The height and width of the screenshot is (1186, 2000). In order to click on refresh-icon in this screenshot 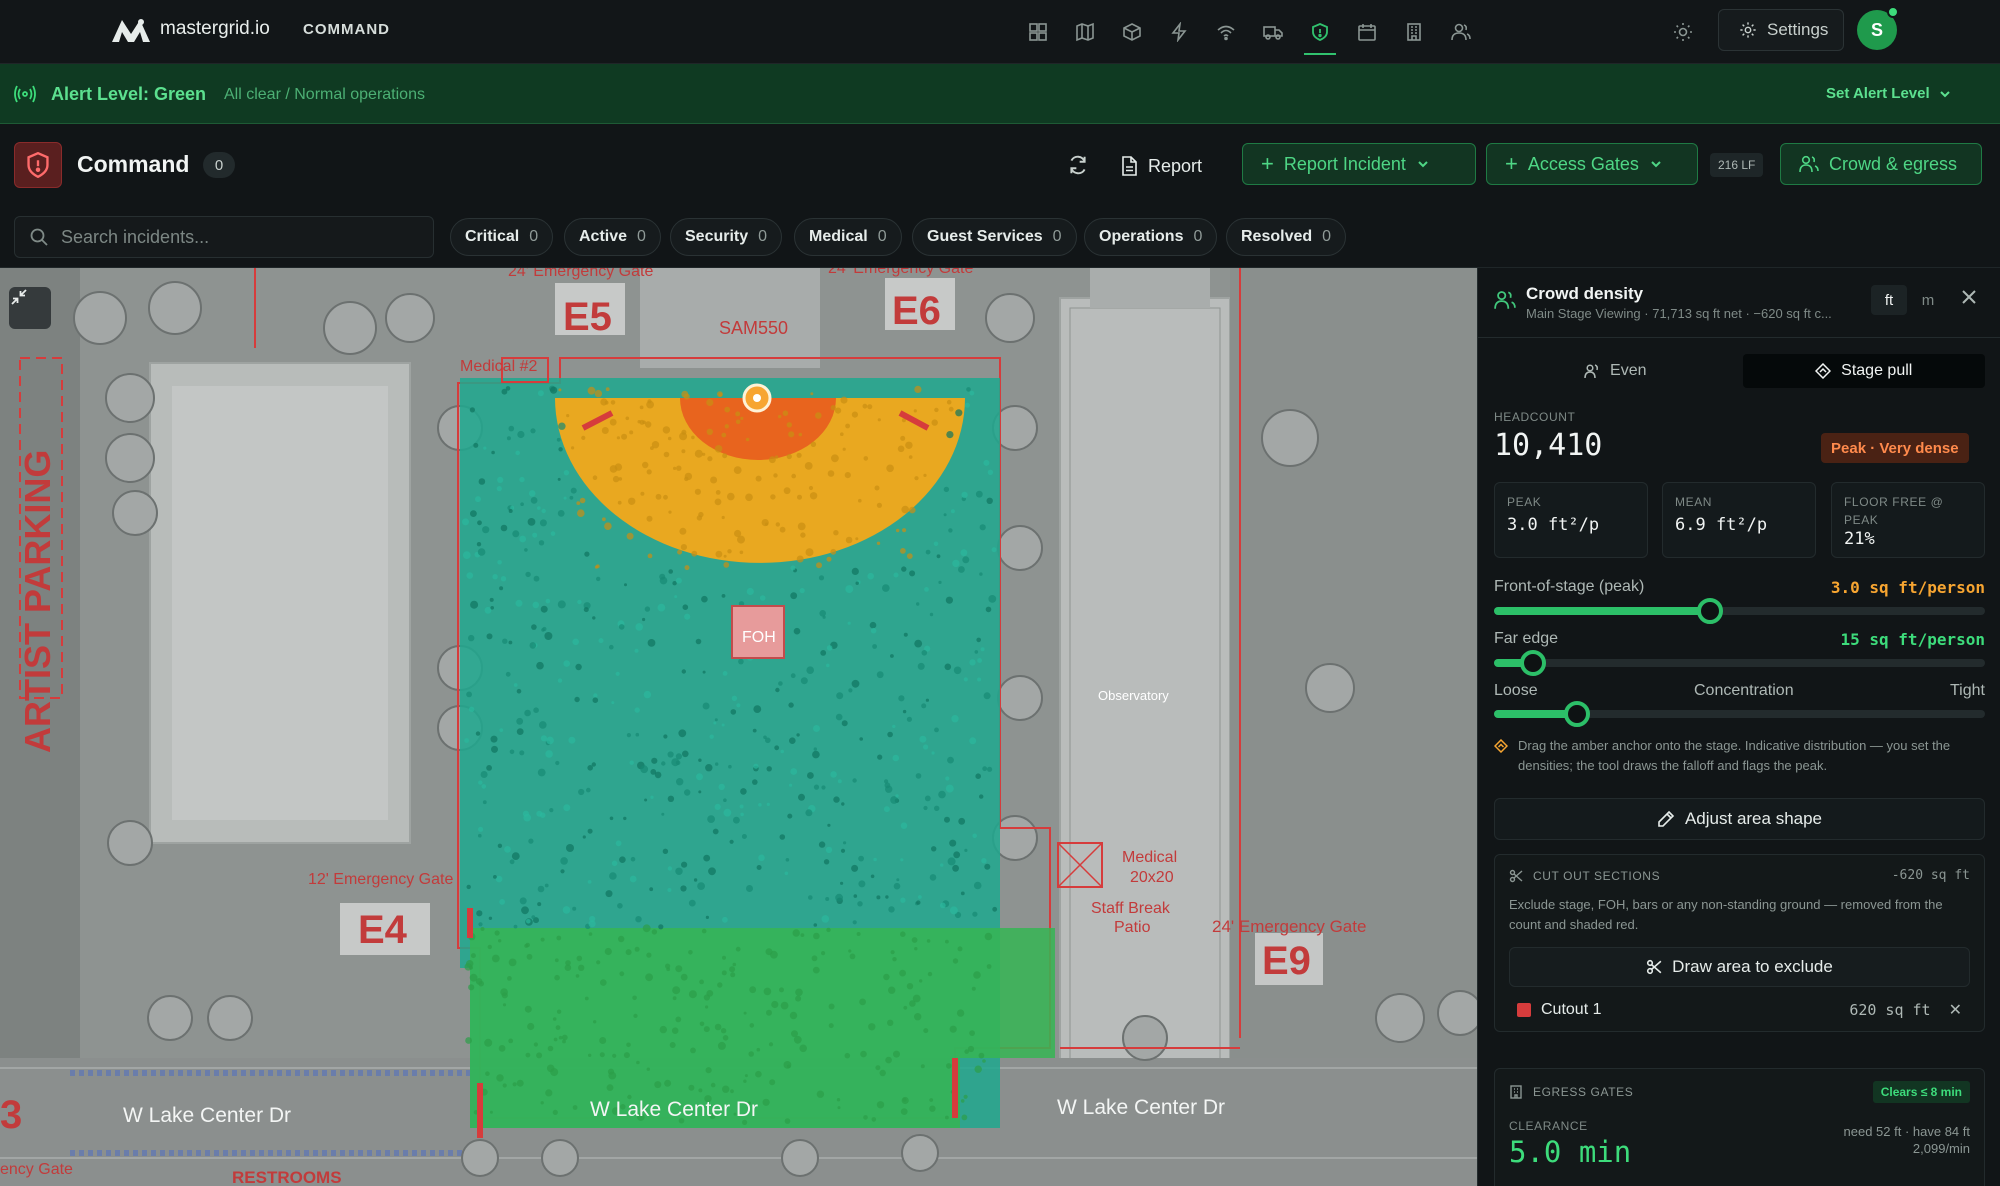, I will do `click(1078, 165)`.